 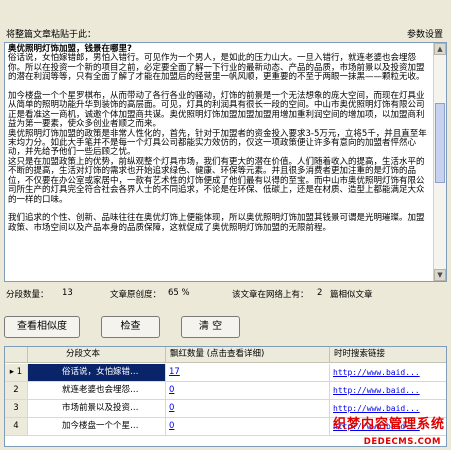 I want to click on watermark-domain: DEDECMS.COM, so click(x=402, y=442).